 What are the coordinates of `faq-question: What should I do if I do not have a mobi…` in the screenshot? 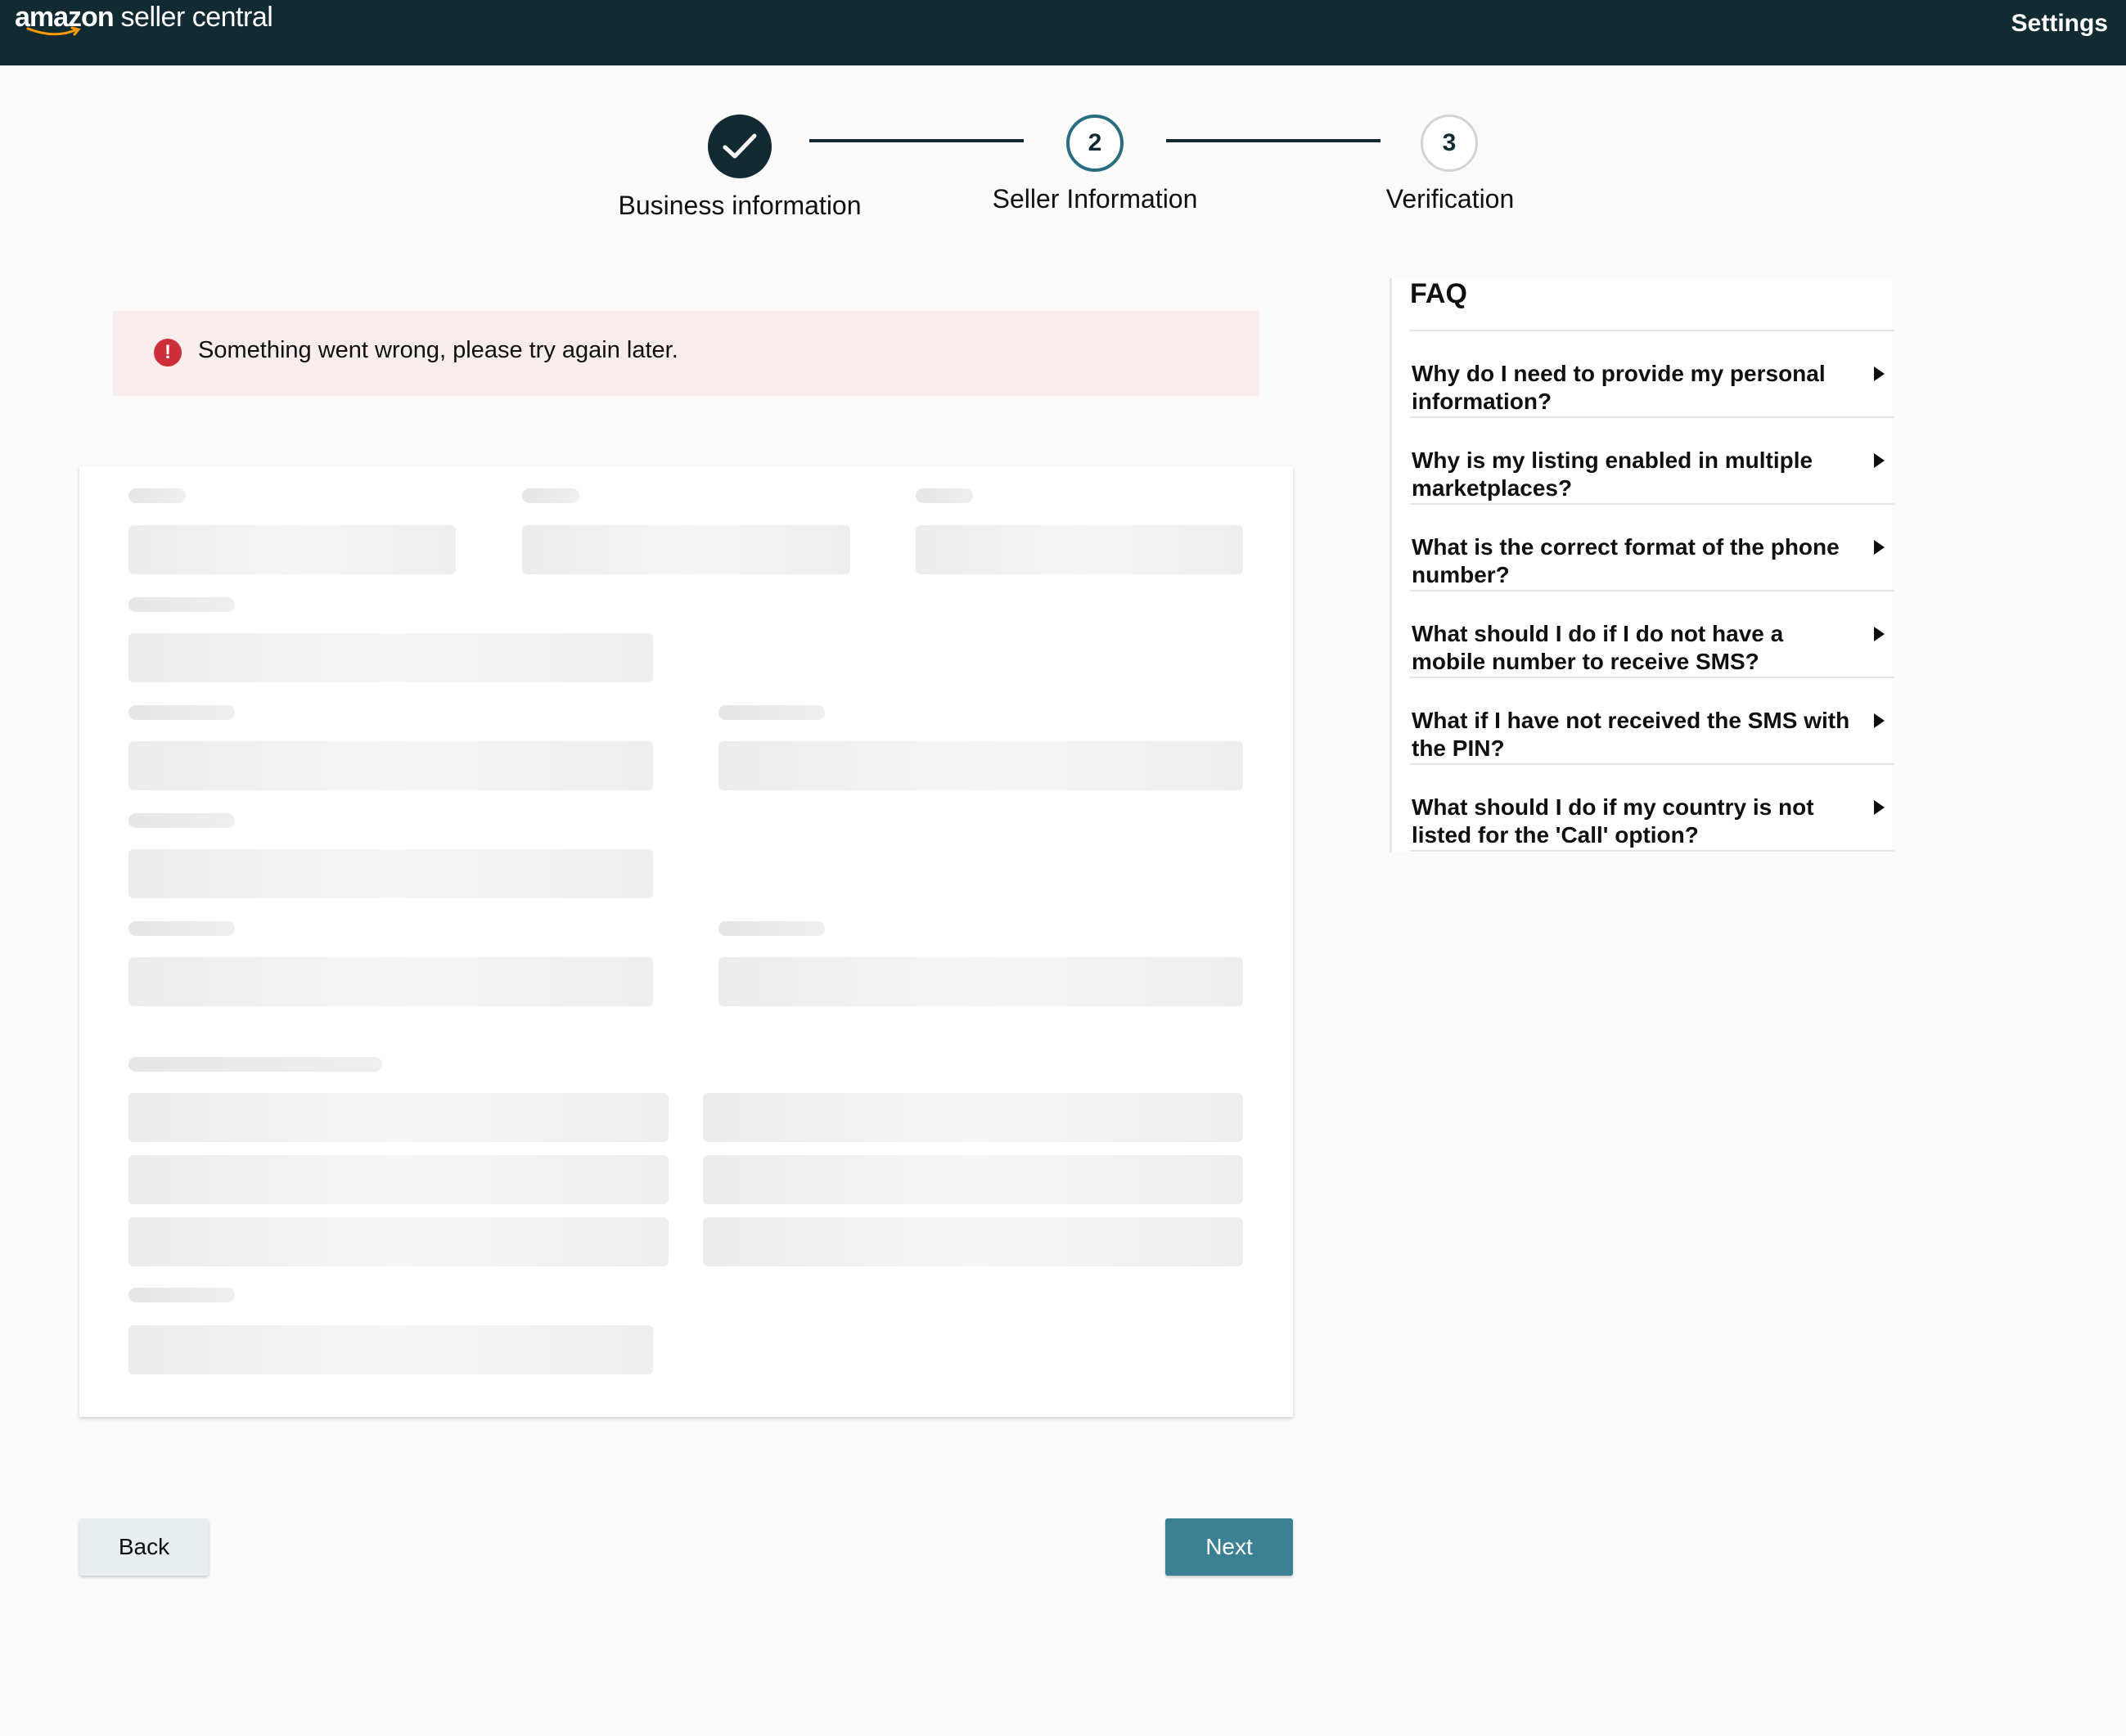 It's located at (1598, 647).